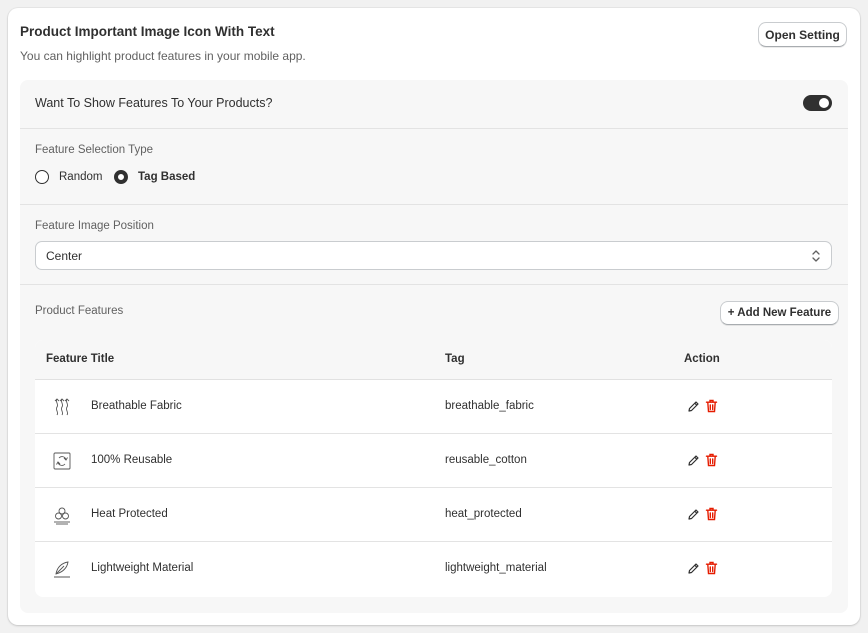  What do you see at coordinates (433, 407) in the screenshot?
I see `table-row: Breathable Fabric breathable_fabric` at bounding box center [433, 407].